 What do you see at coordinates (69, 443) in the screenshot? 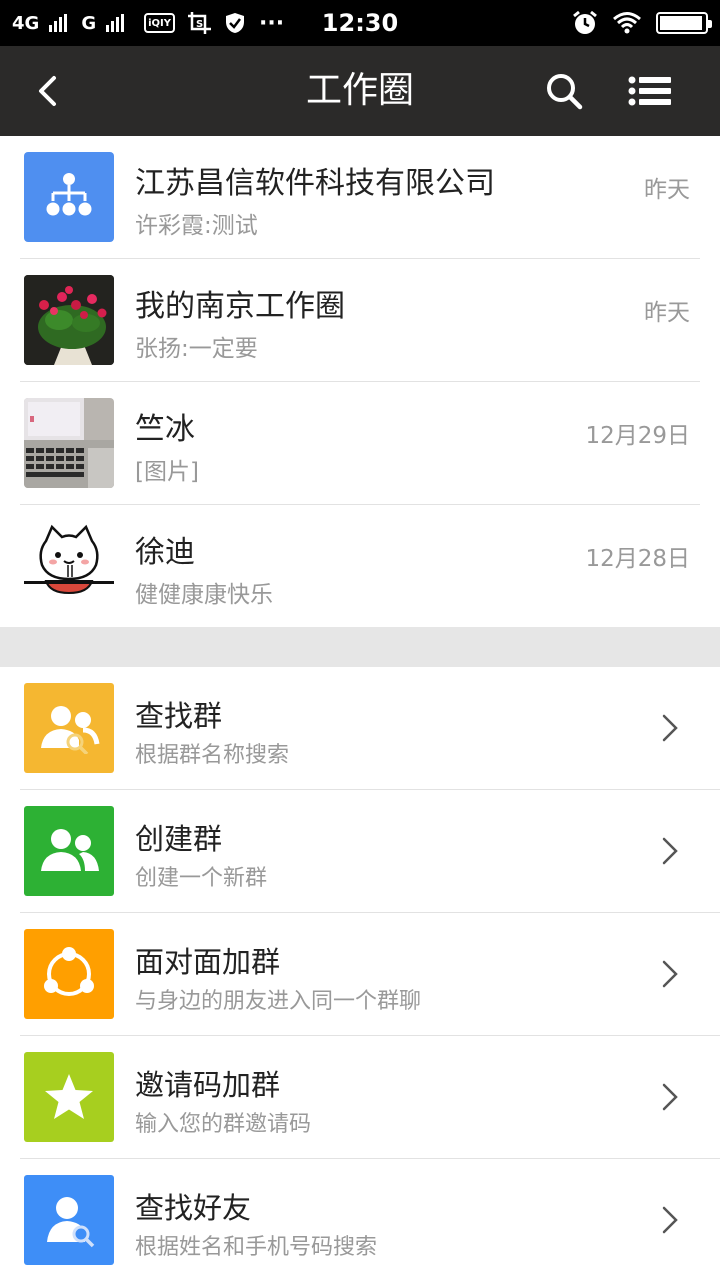
I see `laptop-photo` at bounding box center [69, 443].